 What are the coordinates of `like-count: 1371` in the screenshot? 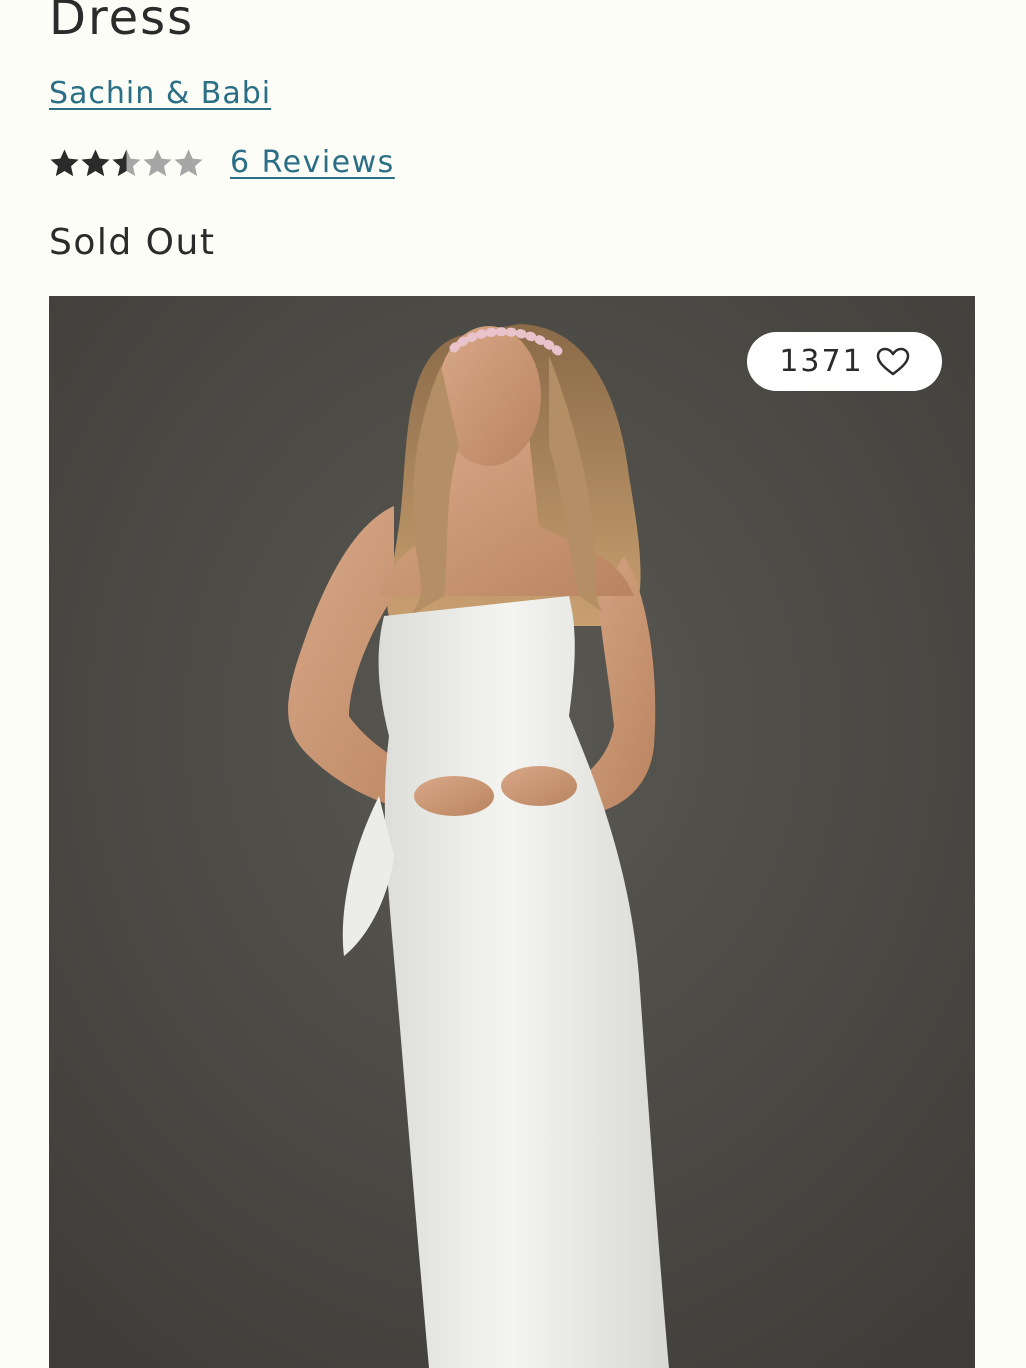 It's located at (821, 361).